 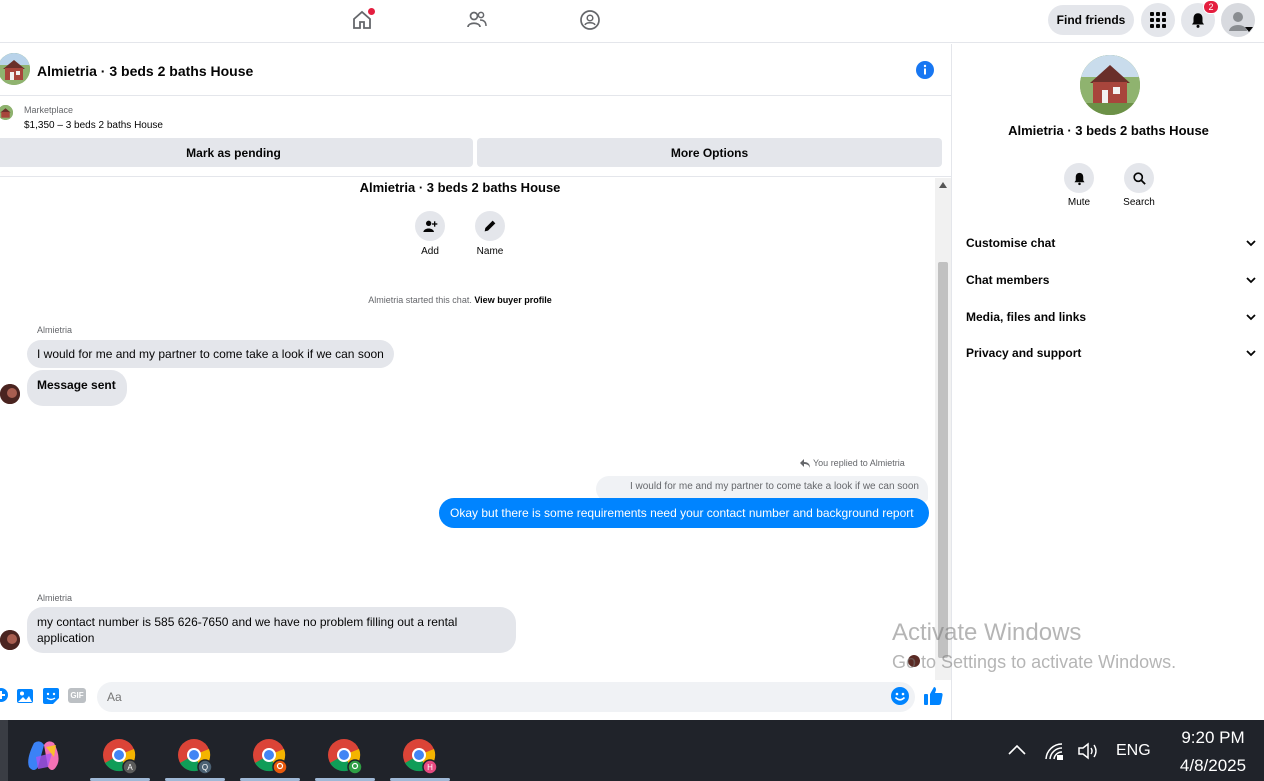 What do you see at coordinates (475, 70) in the screenshot?
I see `chat-header: Almietria · 3 beds 2 baths House` at bounding box center [475, 70].